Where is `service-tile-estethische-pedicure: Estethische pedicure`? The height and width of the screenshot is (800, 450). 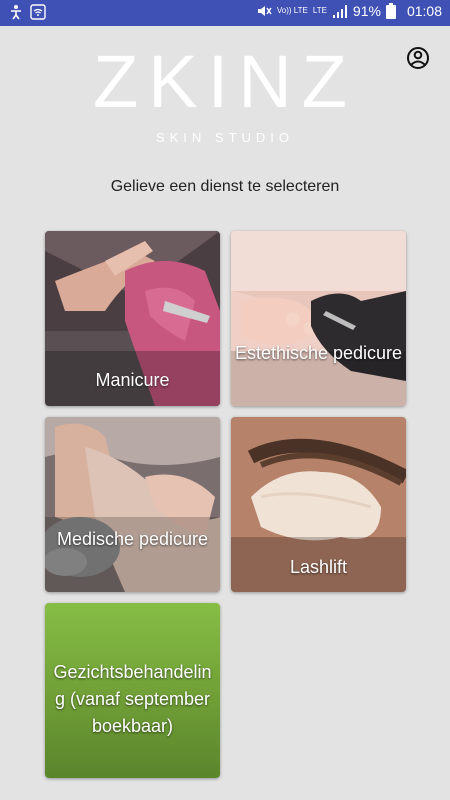
service-tile-estethische-pedicure: Estethische pedicure is located at coordinates (318, 318).